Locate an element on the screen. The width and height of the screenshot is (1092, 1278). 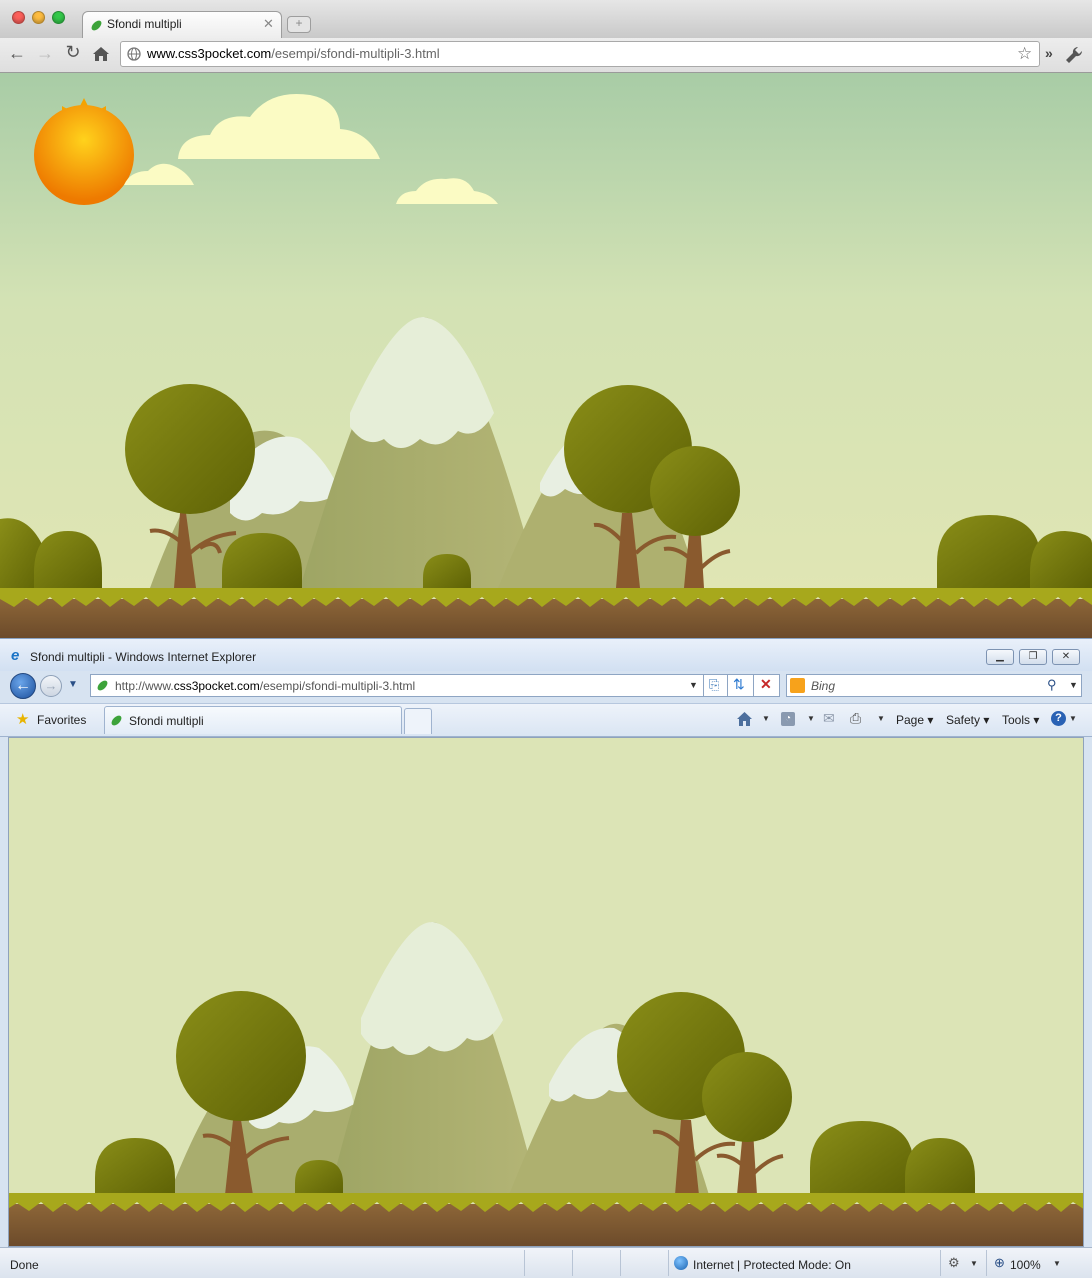
history-dropdown-icon: ▼ is located at coordinates (73, 684).